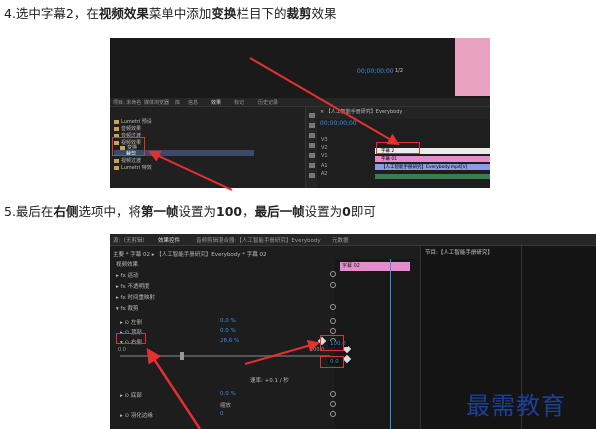 This screenshot has height=429, width=596. I want to click on preview-resolution: 1/2, so click(399, 71).